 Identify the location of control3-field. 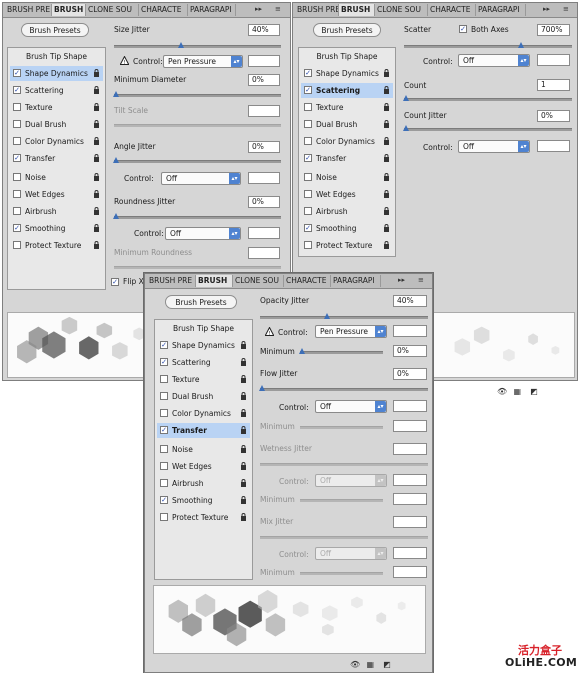
(410, 480).